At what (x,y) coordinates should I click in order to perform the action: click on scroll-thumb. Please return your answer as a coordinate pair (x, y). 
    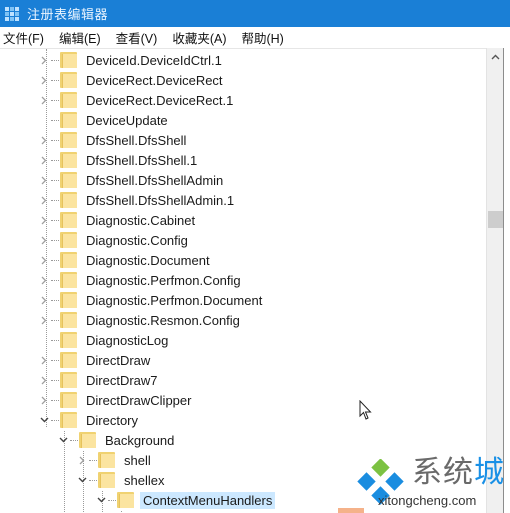
    Looking at the image, I should click on (495, 219).